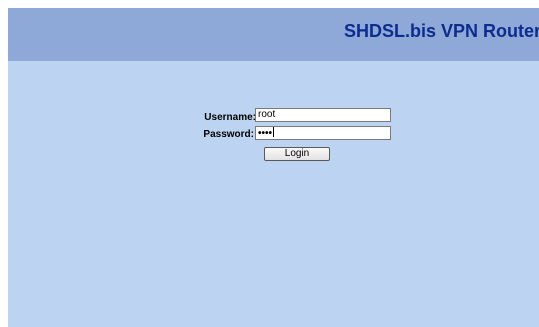  Describe the element at coordinates (297, 154) in the screenshot. I see `login-button: Login` at that location.